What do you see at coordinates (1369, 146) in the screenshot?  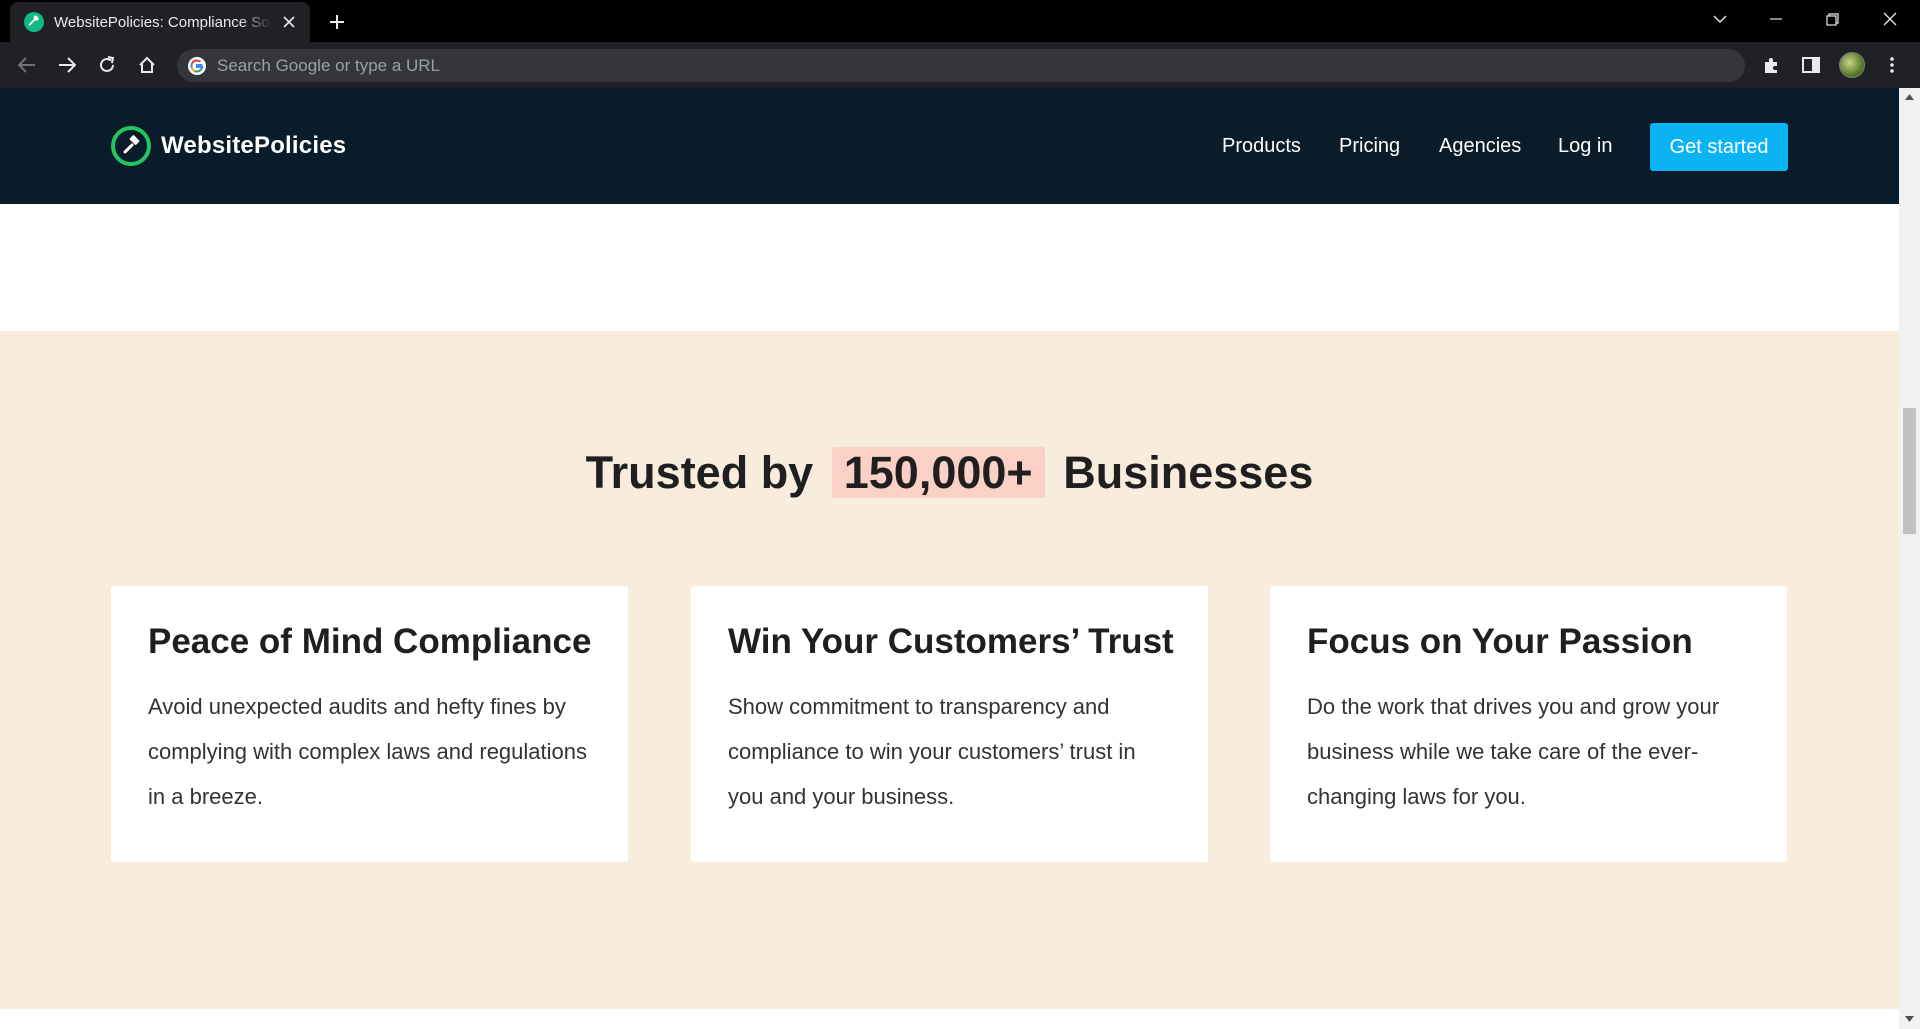 I see `nav-pricing: Pricing` at bounding box center [1369, 146].